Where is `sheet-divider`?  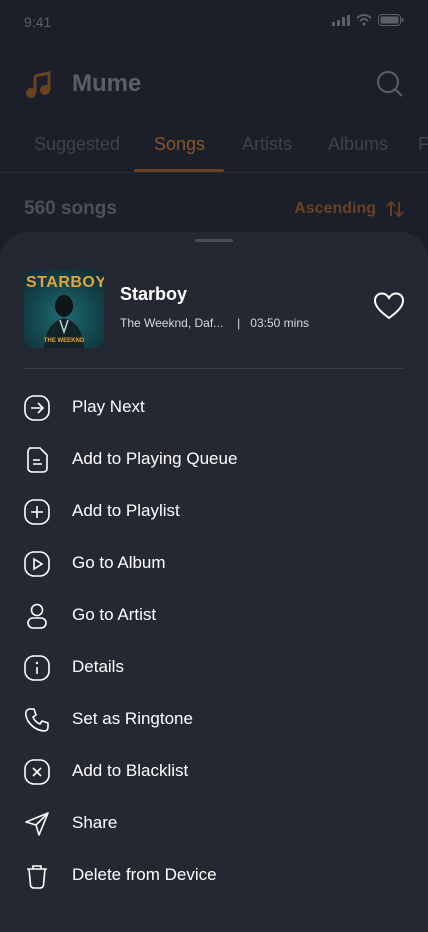 sheet-divider is located at coordinates (214, 368).